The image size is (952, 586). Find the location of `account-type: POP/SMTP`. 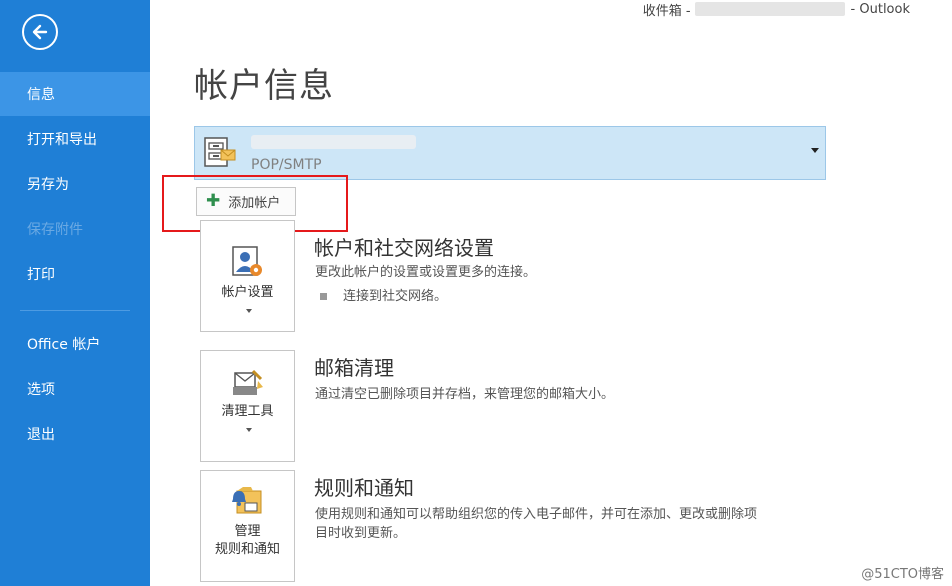

account-type: POP/SMTP is located at coordinates (286, 165).